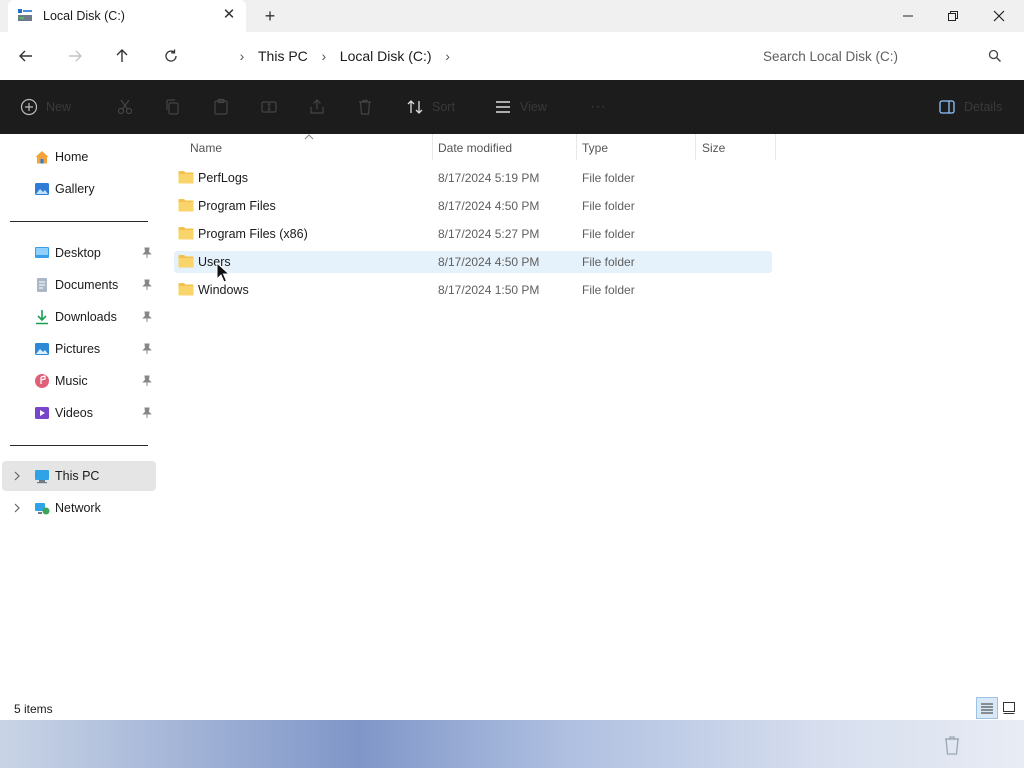  What do you see at coordinates (79, 349) in the screenshot?
I see `sidebar-item-pictures: Pictures` at bounding box center [79, 349].